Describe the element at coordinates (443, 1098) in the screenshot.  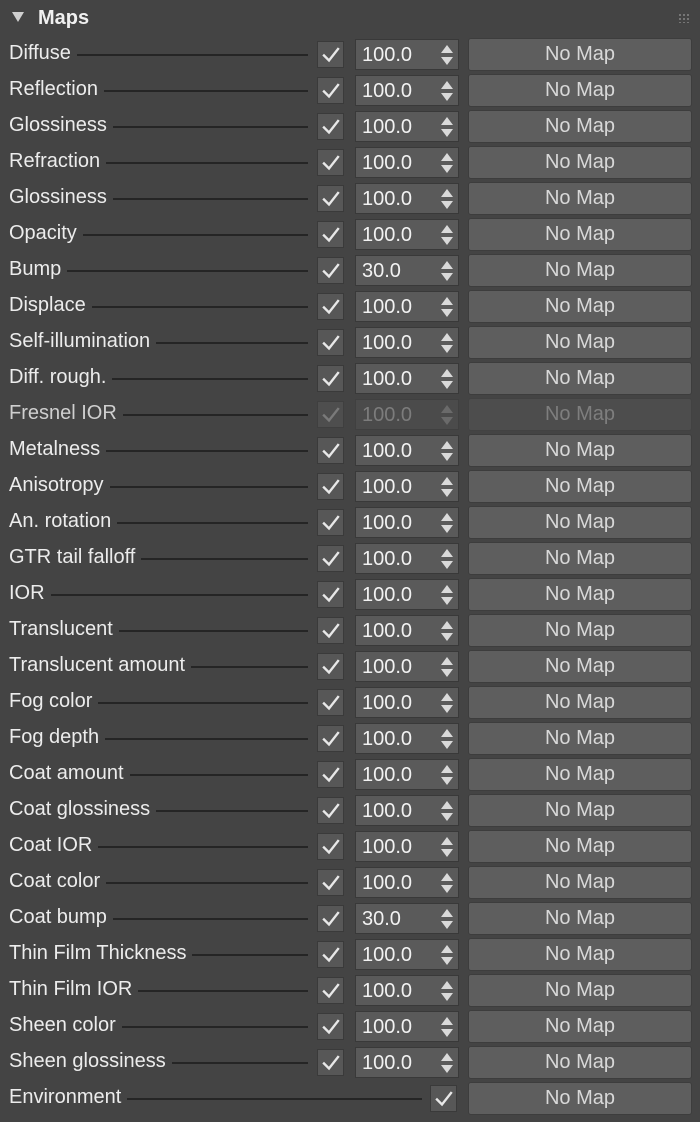
I see `environment-enable-checkbox` at that location.